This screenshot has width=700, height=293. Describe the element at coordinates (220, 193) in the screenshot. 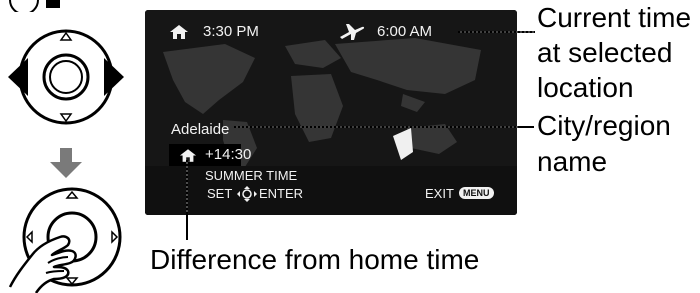

I see `set-label: SET` at that location.